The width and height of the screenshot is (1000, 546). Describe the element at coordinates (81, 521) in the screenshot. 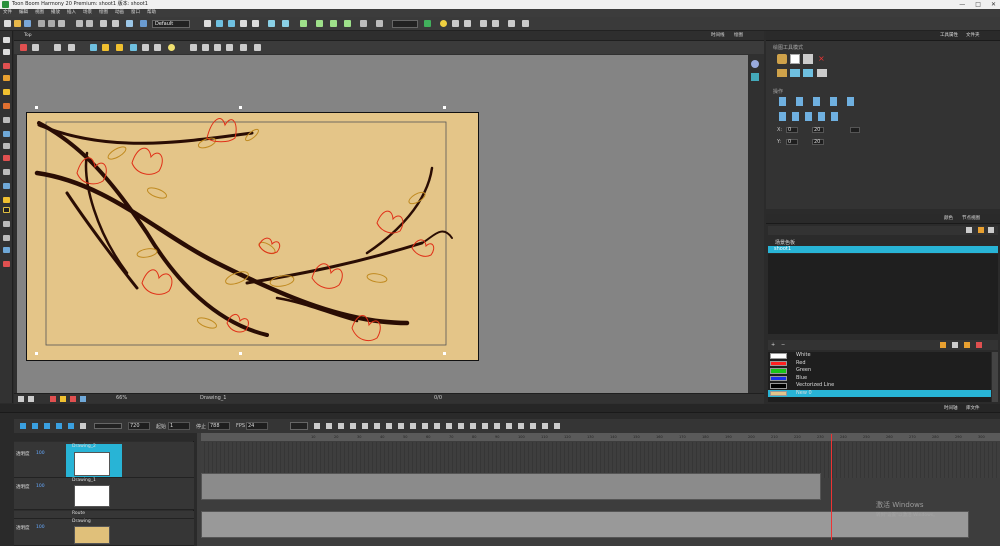

I see `layer-name: Drawing` at that location.